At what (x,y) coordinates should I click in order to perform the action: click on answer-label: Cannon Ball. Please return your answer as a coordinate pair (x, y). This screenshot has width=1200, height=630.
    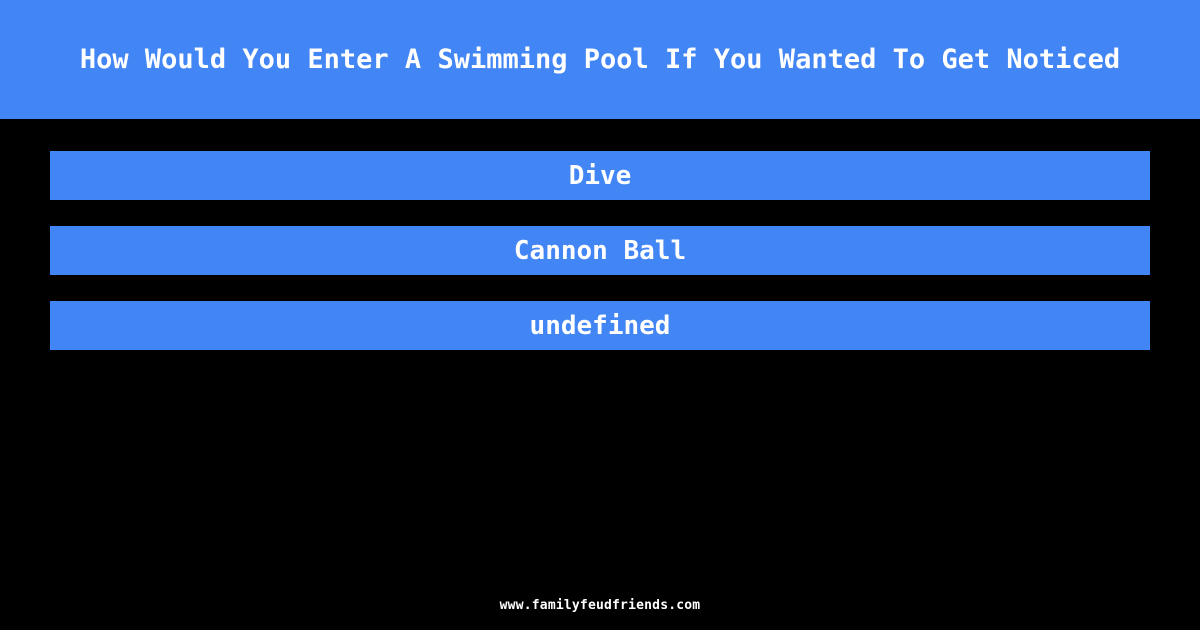
    Looking at the image, I should click on (600, 250).